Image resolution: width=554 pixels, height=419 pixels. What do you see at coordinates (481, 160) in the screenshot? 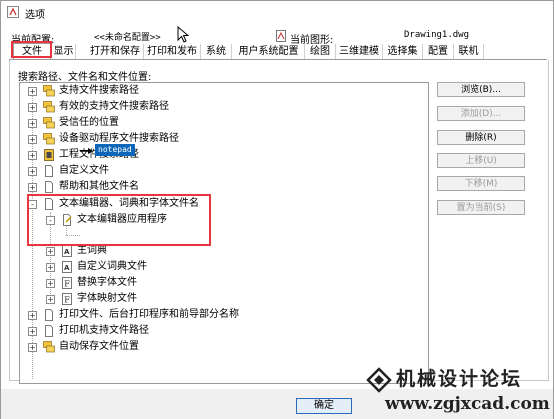
I see `move-up-button: 上移(U)` at bounding box center [481, 160].